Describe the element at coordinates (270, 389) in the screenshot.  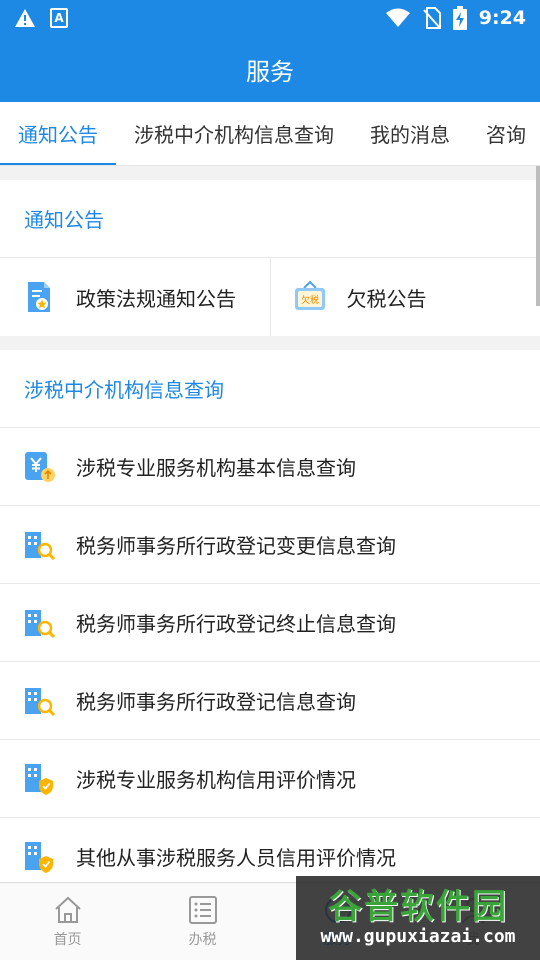
I see `section-title-agency: 涉税中介机构信息查询` at that location.